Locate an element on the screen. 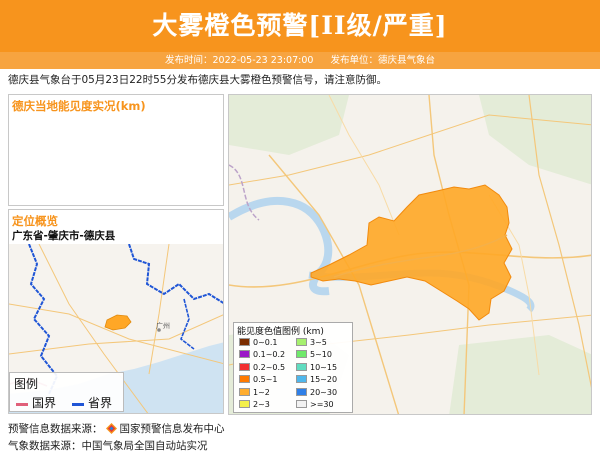  warning-title-banner: 大雾橙色预警[II级/严重] is located at coordinates (300, 26).